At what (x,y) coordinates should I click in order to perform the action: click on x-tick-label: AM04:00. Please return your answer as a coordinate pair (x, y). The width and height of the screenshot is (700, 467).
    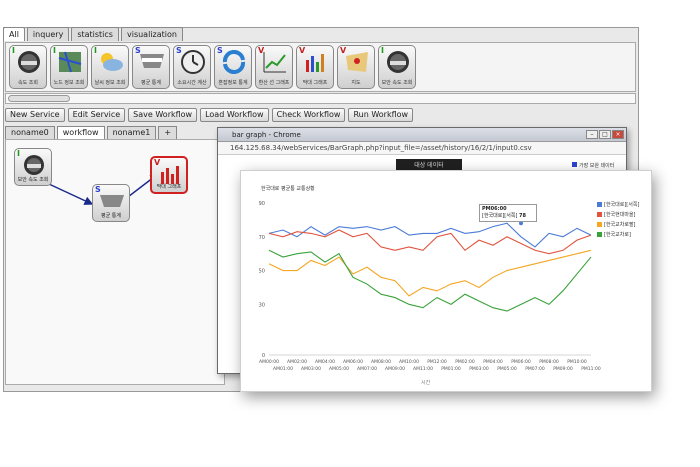
    Looking at the image, I should click on (325, 362).